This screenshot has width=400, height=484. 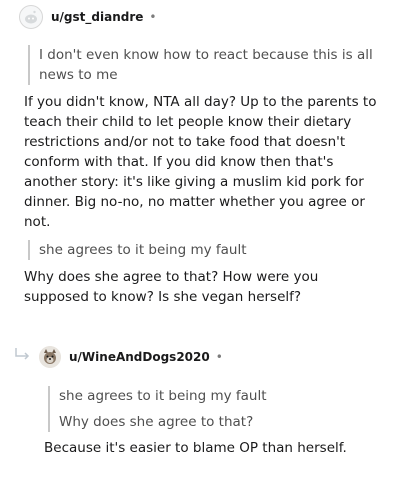 What do you see at coordinates (203, 250) in the screenshot?
I see `quote-block: she agrees to it being my fault` at bounding box center [203, 250].